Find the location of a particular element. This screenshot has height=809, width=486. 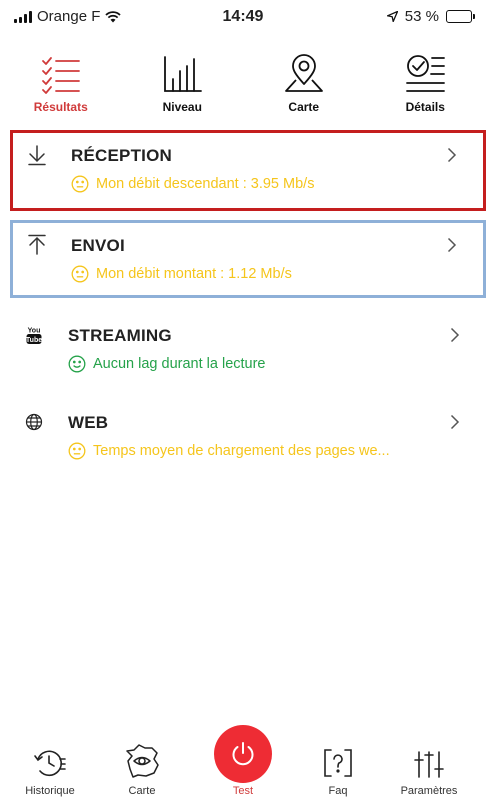

tab-label: Niveau is located at coordinates (182, 107).